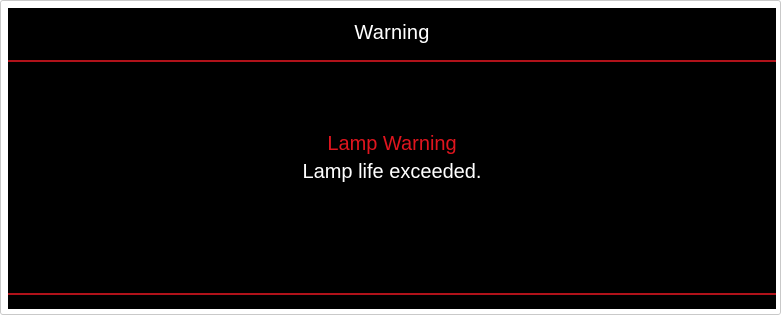  What do you see at coordinates (392, 144) in the screenshot?
I see `warning-heading: Lamp Warning` at bounding box center [392, 144].